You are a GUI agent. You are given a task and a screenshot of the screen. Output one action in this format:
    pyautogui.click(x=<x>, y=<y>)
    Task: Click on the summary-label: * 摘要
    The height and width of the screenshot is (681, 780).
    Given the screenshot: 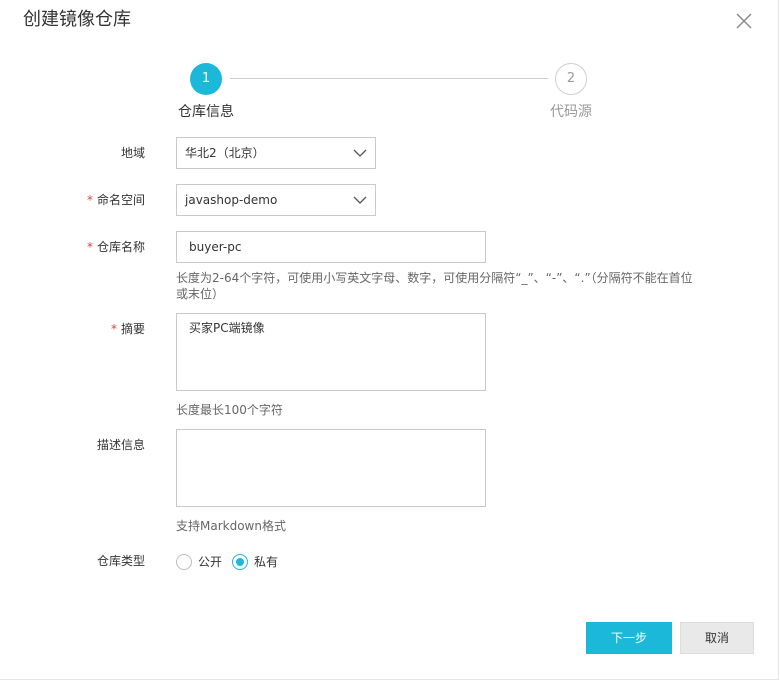 What is the action you would take?
    pyautogui.click(x=127, y=329)
    